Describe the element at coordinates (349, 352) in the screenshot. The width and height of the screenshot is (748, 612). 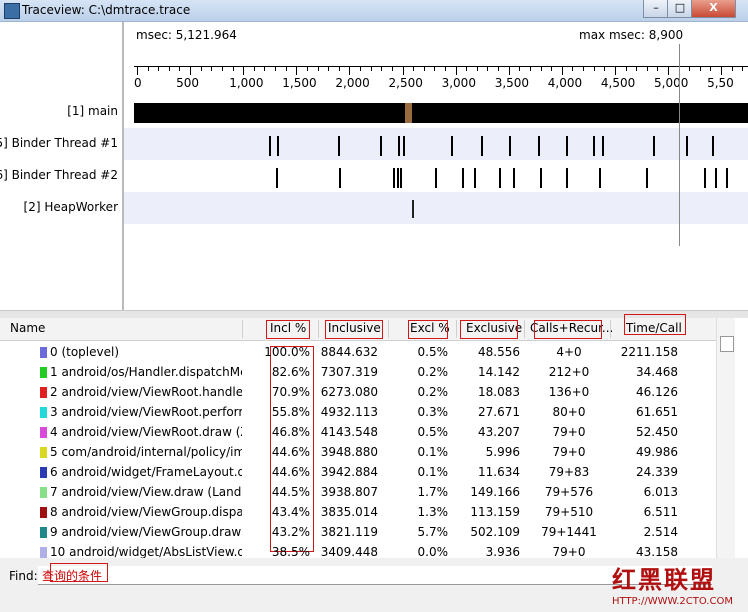
I see `inclusive-cell: 8844.632` at that location.